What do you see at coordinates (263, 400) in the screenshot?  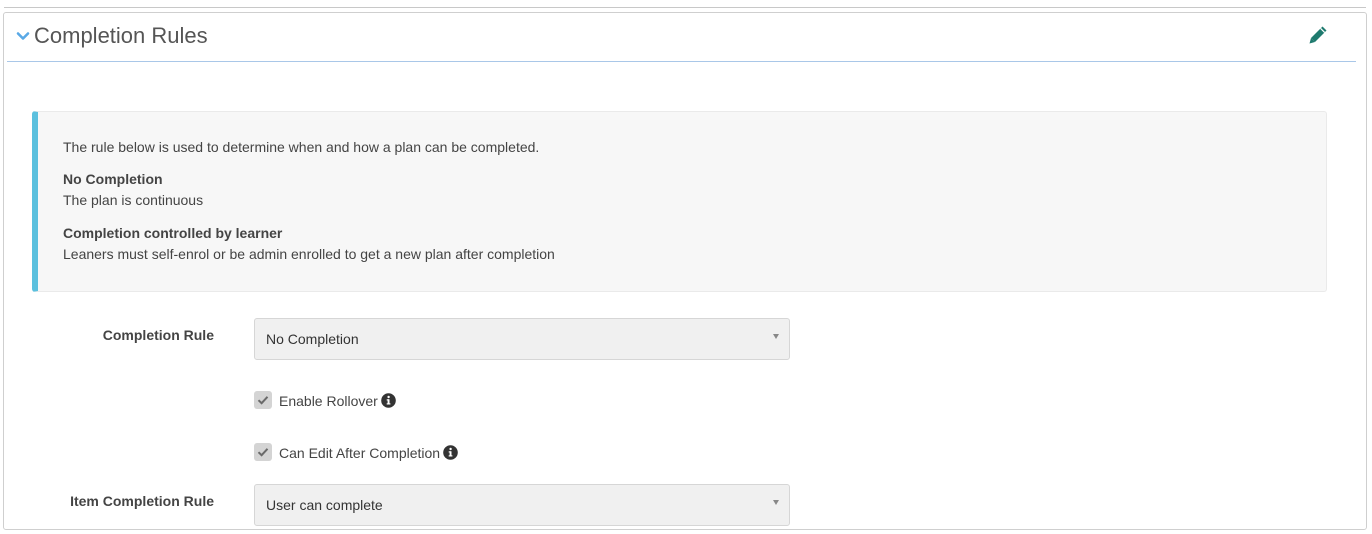 I see `enable-rollover-checkbox` at bounding box center [263, 400].